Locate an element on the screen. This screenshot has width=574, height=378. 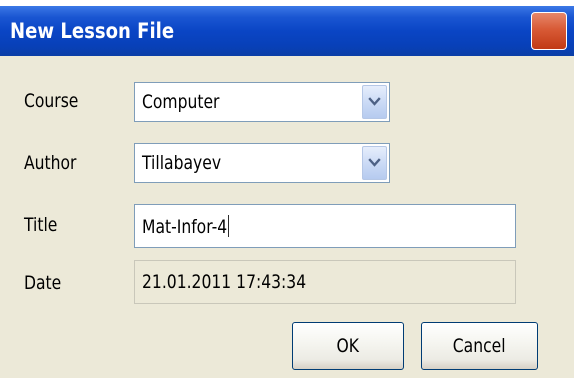
course-dropdown-button is located at coordinates (374, 102).